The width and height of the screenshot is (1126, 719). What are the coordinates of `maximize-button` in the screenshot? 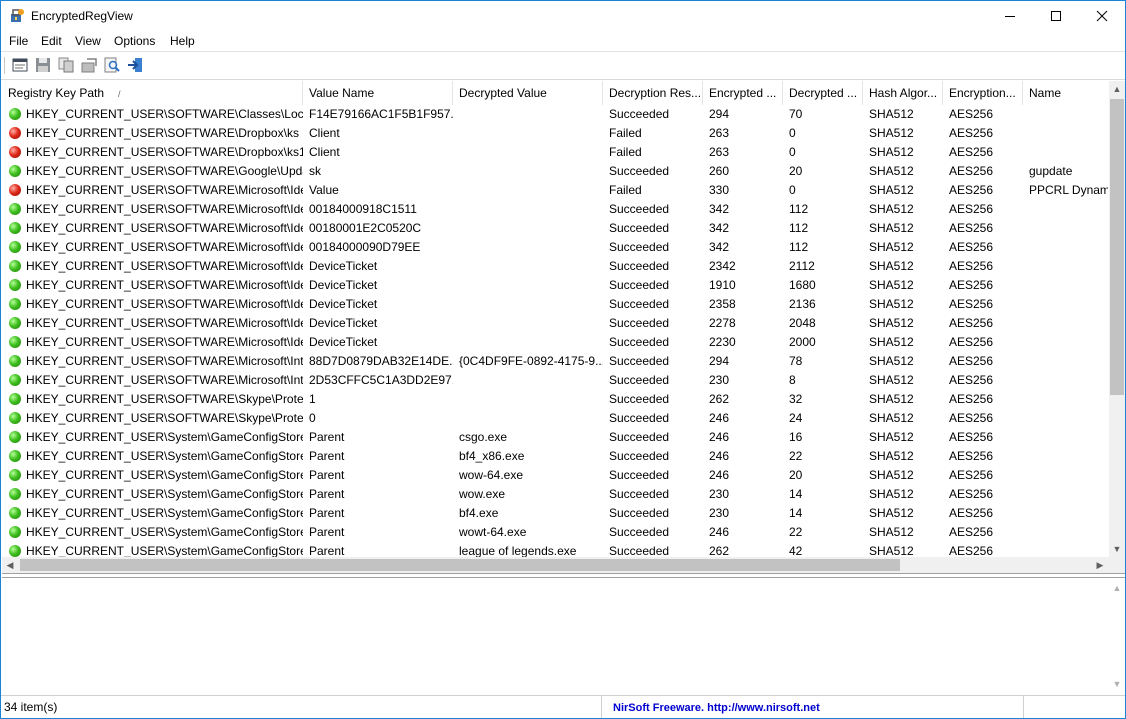 It's located at (1056, 16).